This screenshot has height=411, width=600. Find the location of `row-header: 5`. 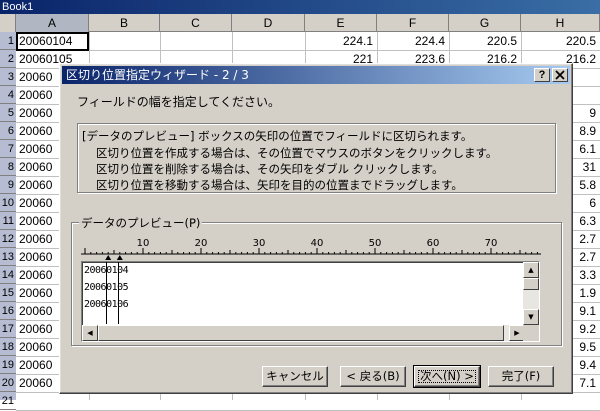

row-header: 5 is located at coordinates (8, 113).